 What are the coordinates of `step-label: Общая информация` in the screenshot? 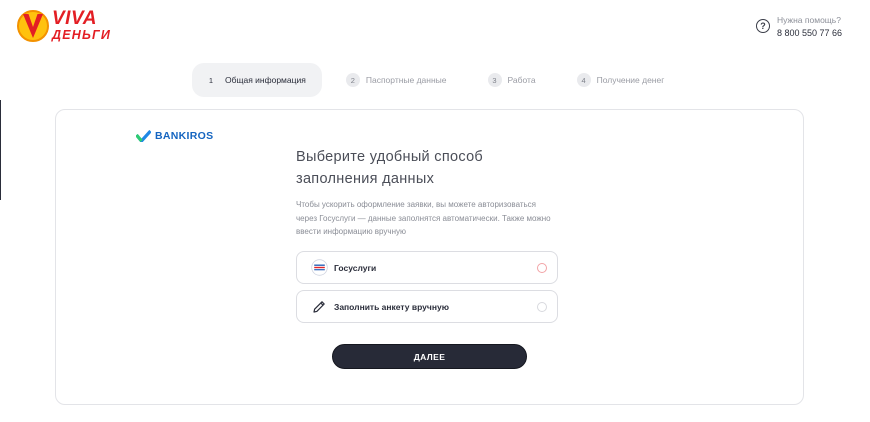 It's located at (265, 80).